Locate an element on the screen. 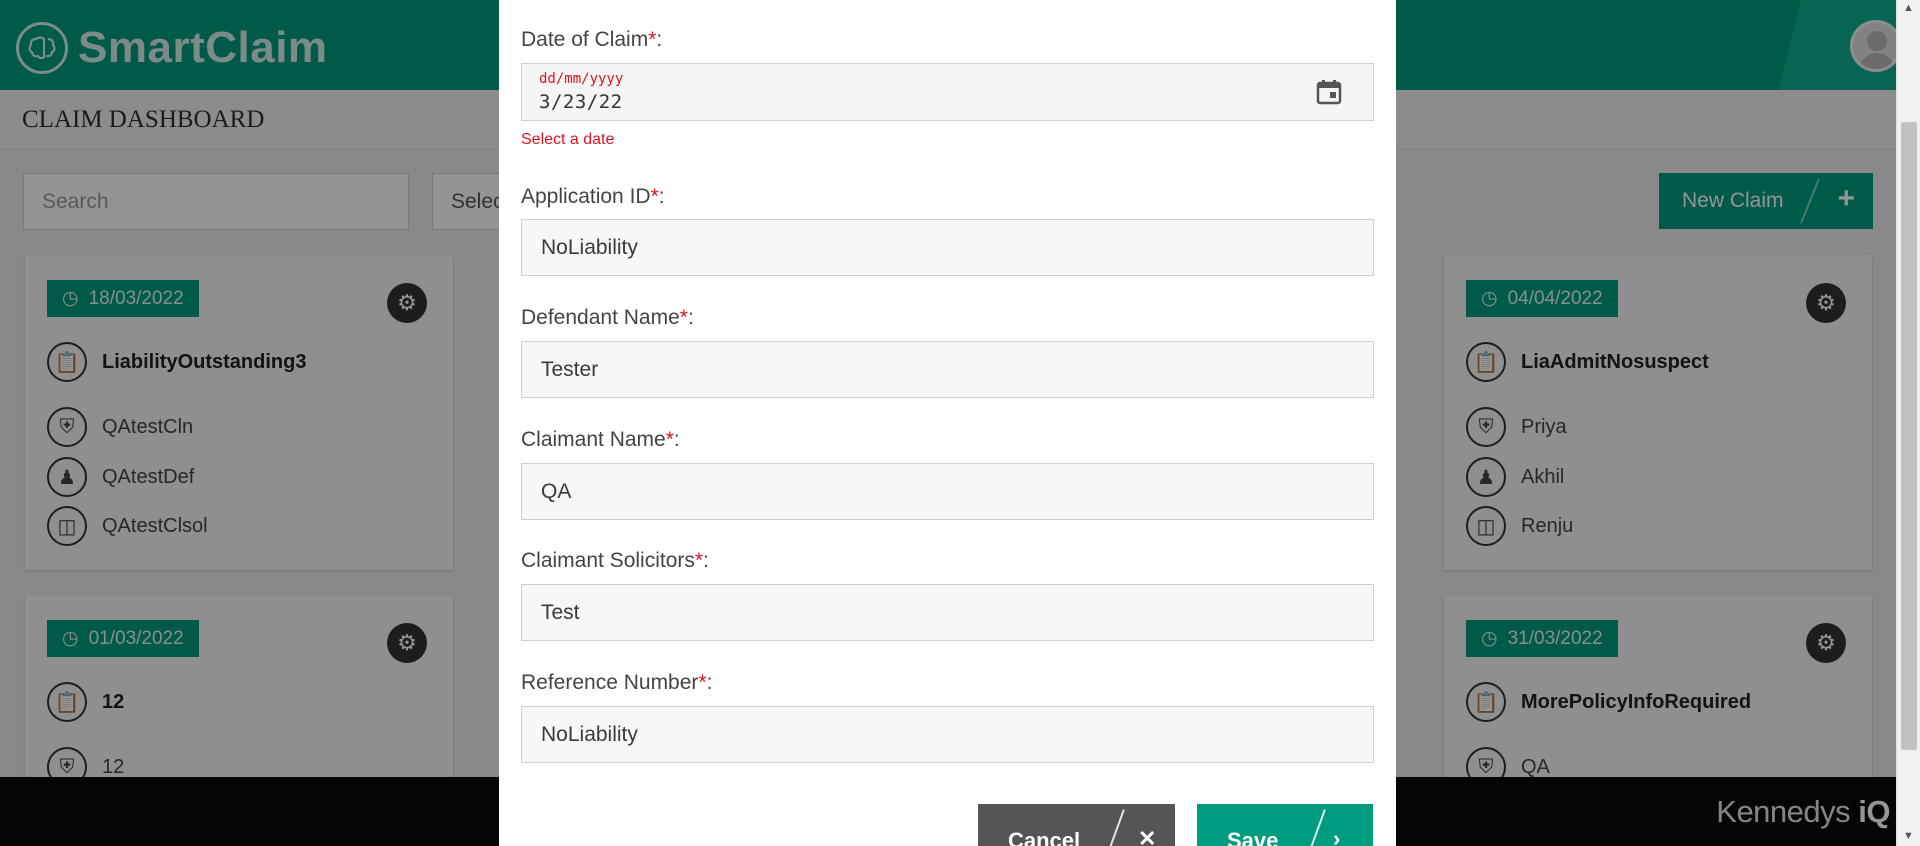 The height and width of the screenshot is (846, 1920). date-of-claim-input: dd/mm/yyyy 3/23/22 is located at coordinates (947, 92).